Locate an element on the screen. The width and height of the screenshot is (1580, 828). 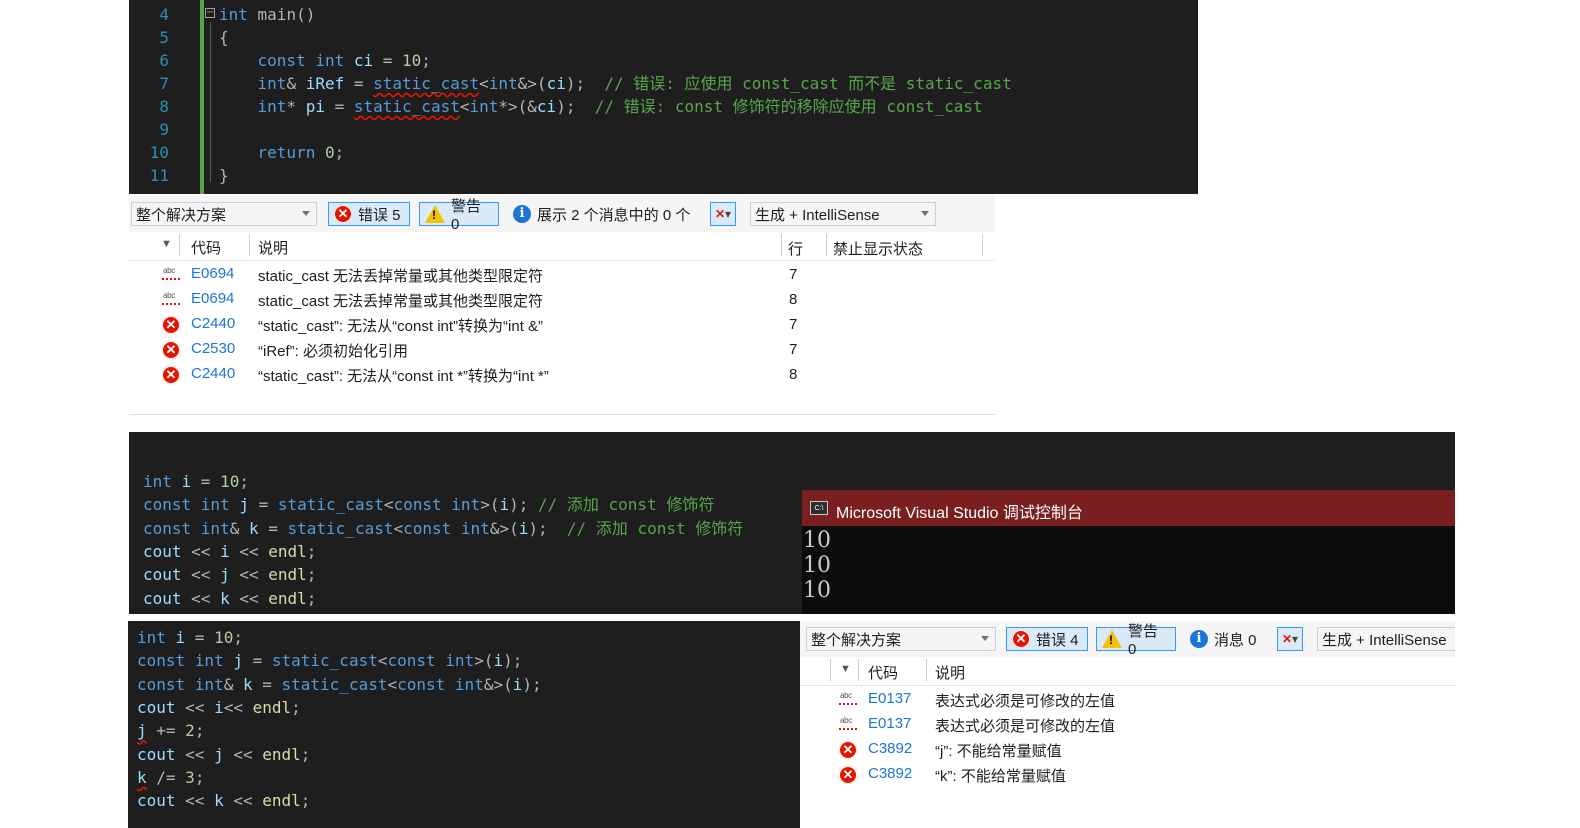
messages-filter-button: i 消息 0 is located at coordinates (1230, 639).